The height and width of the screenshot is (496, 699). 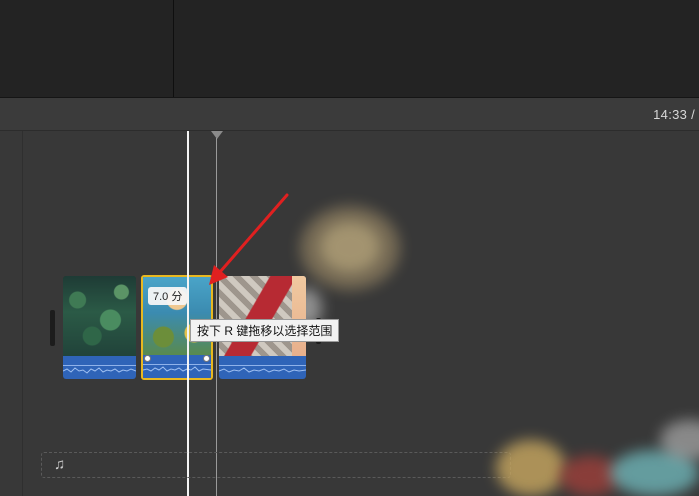 I want to click on music-note-icon: ♫, so click(x=60, y=464).